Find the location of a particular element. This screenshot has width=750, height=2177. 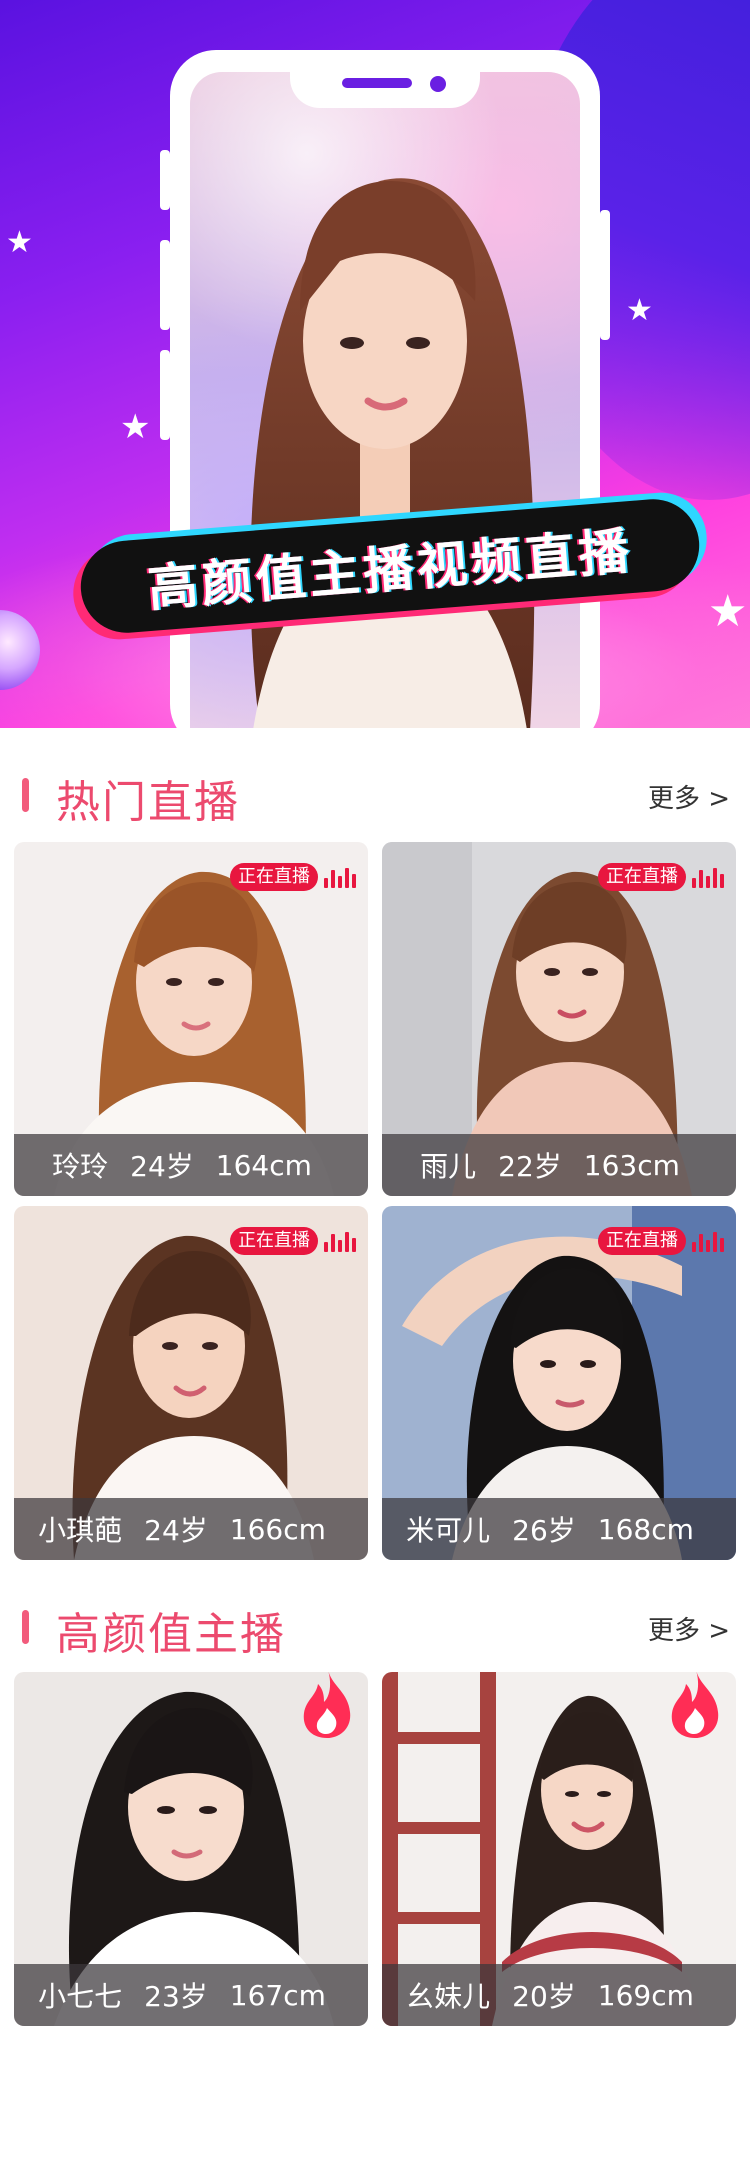

host-name: 幺妹儿 is located at coordinates (448, 1996).